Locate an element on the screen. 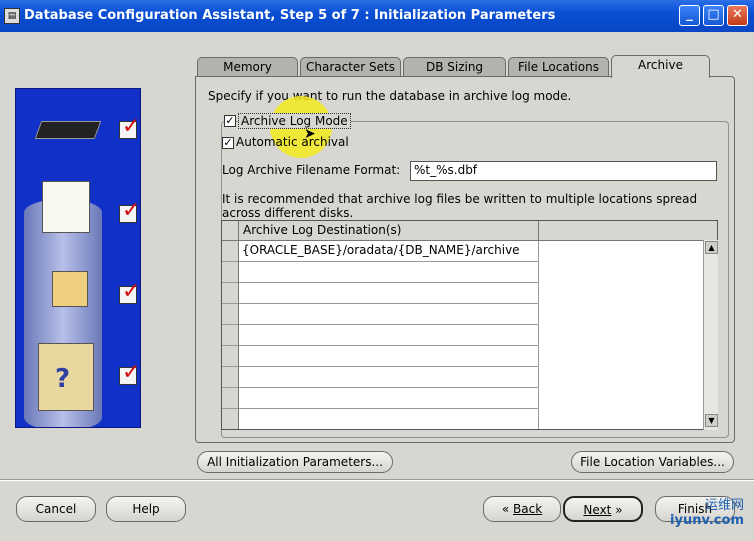 Image resolution: width=754 pixels, height=541 pixels. close-button: ✕ is located at coordinates (737, 15).